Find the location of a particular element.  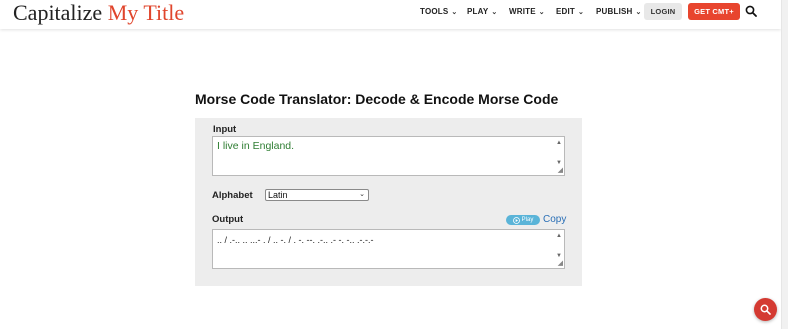

output-label: Output is located at coordinates (228, 219).